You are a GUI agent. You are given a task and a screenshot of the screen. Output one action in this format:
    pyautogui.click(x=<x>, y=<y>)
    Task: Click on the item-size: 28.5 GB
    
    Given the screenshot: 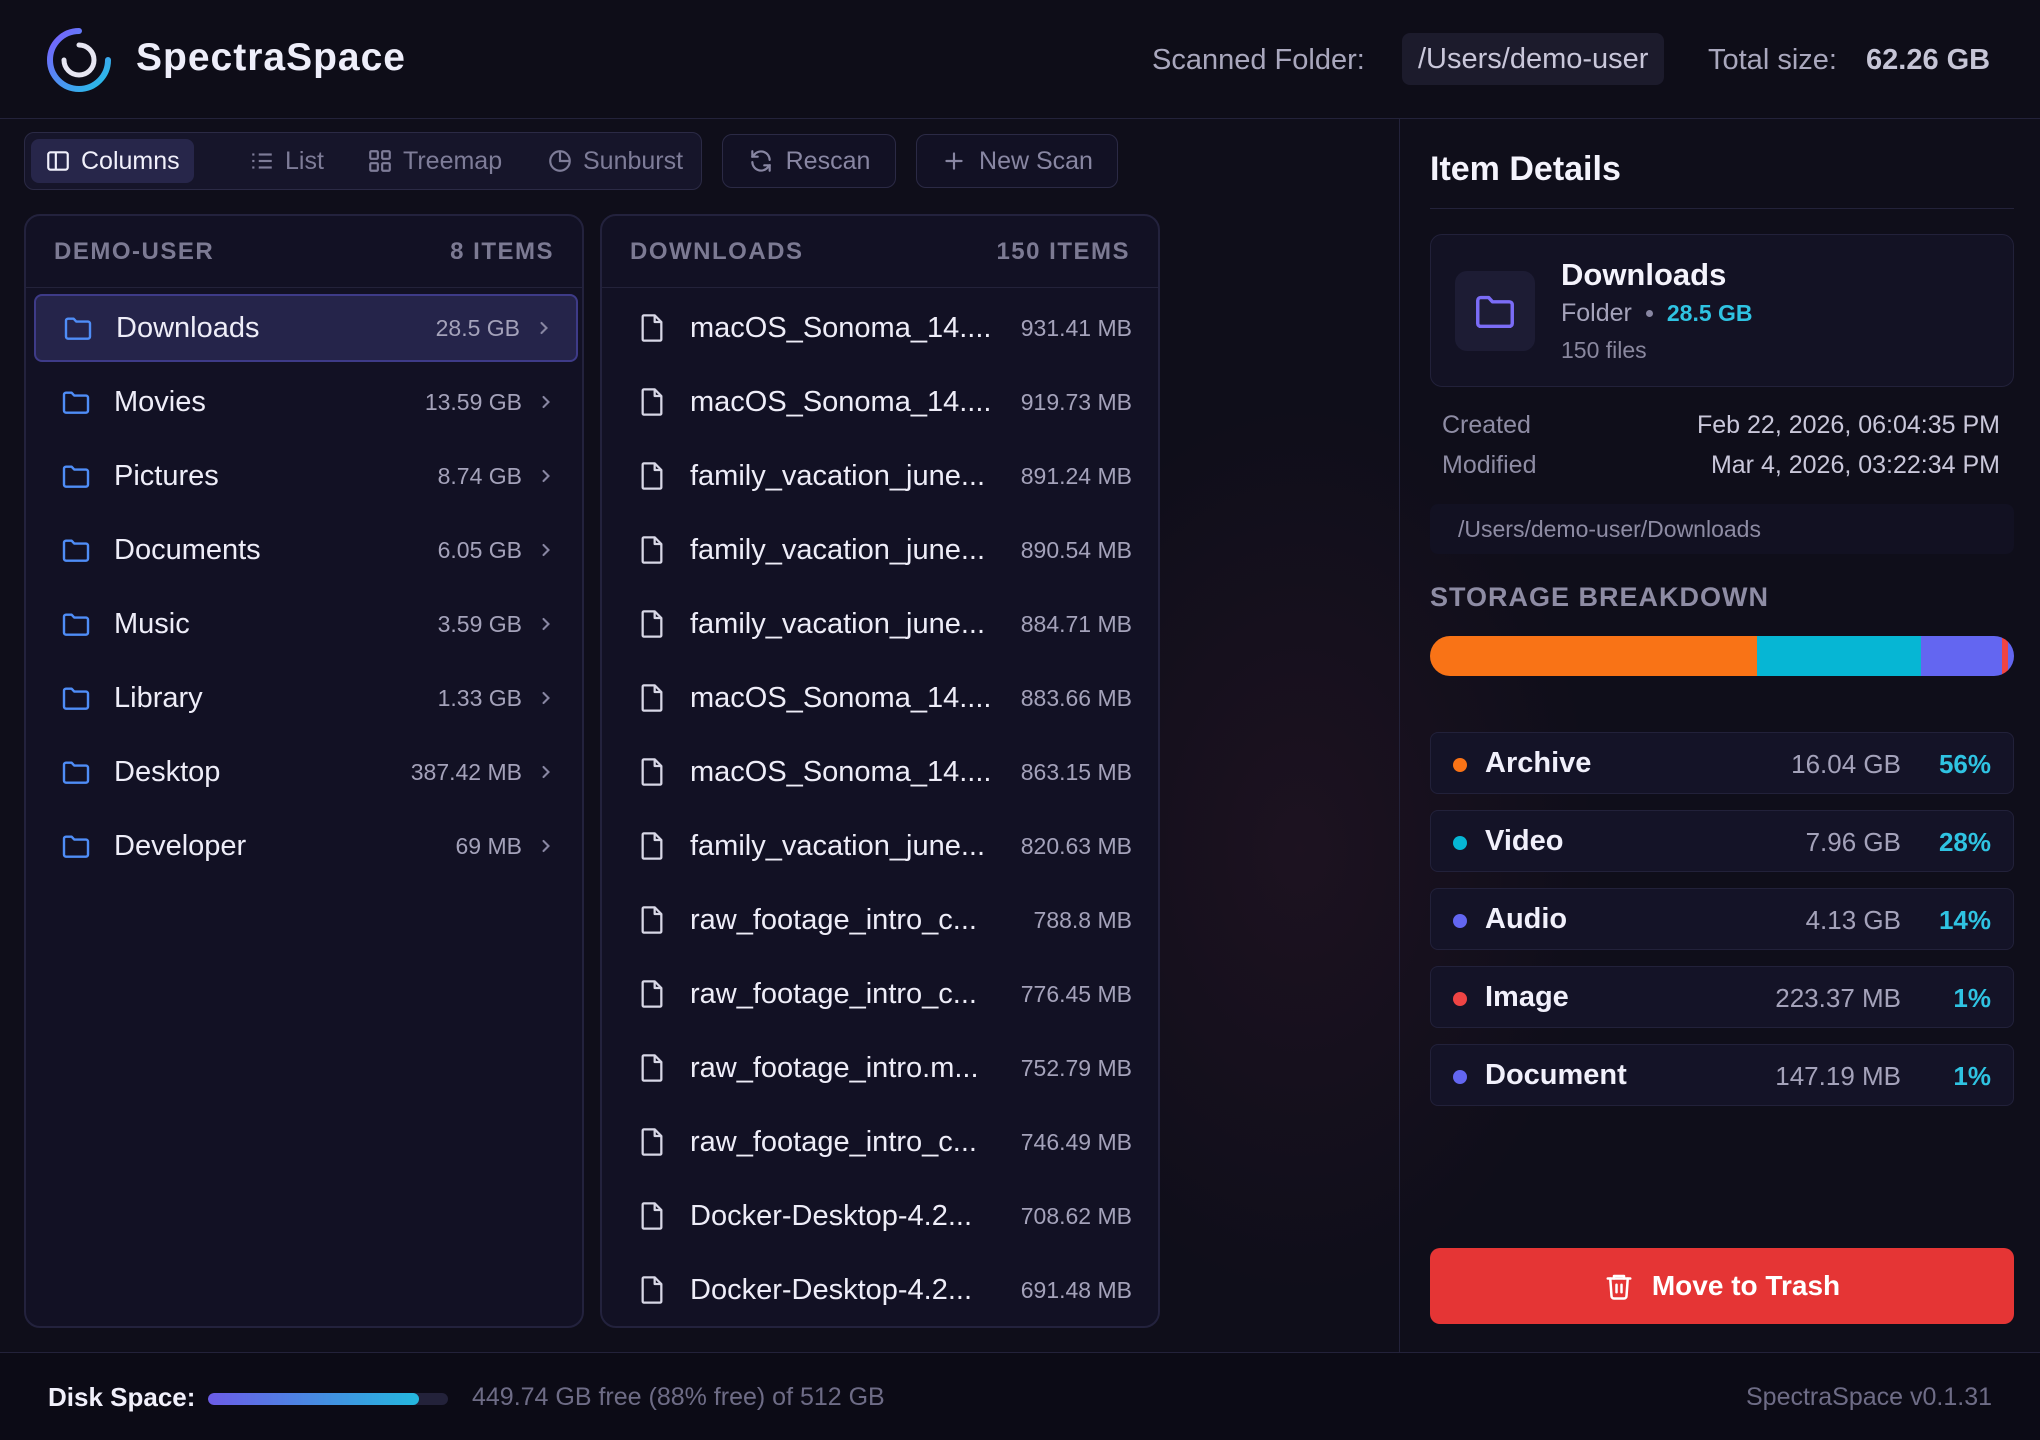 What is the action you would take?
    pyautogui.click(x=1709, y=313)
    